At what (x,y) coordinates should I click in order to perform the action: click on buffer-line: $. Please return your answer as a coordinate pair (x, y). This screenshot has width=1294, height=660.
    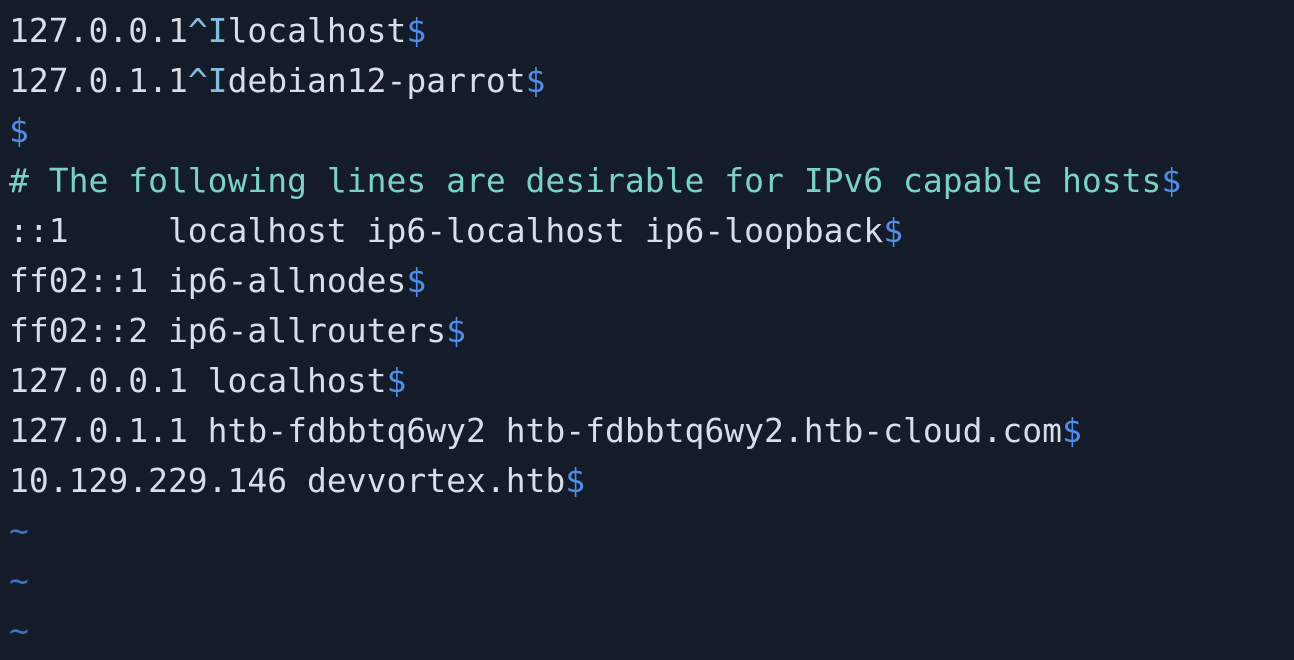
    Looking at the image, I should click on (651, 131).